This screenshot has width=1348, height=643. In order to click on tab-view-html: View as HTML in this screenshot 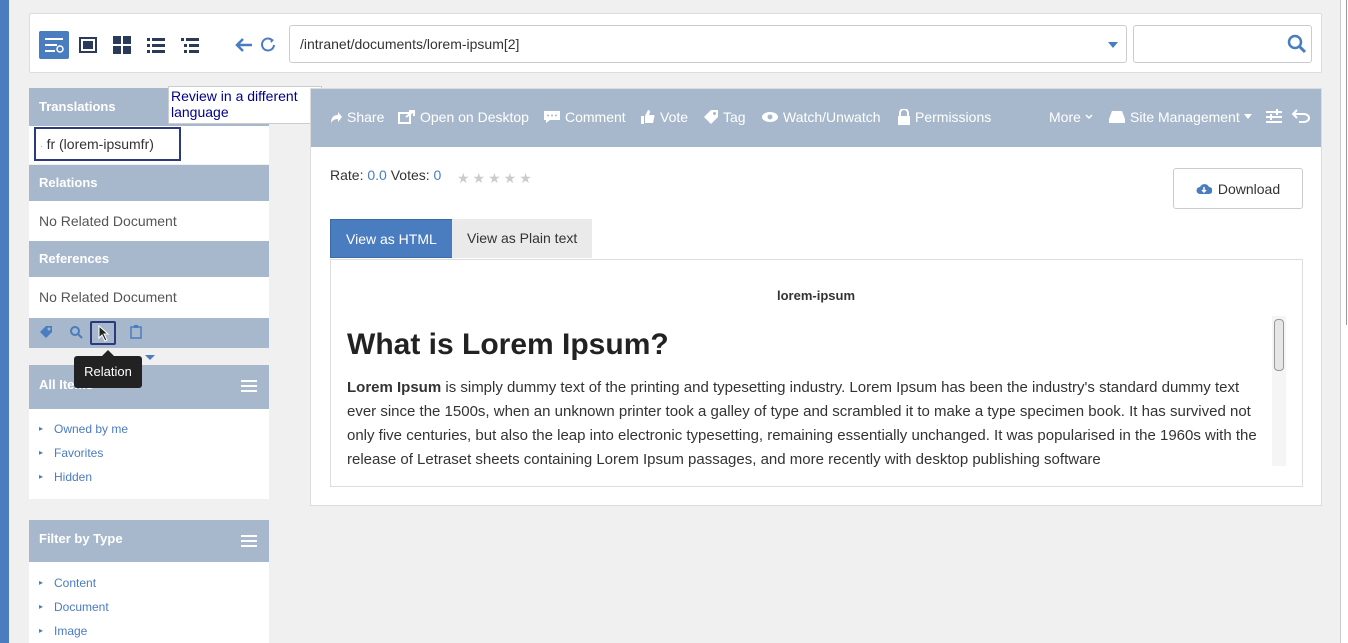, I will do `click(391, 238)`.